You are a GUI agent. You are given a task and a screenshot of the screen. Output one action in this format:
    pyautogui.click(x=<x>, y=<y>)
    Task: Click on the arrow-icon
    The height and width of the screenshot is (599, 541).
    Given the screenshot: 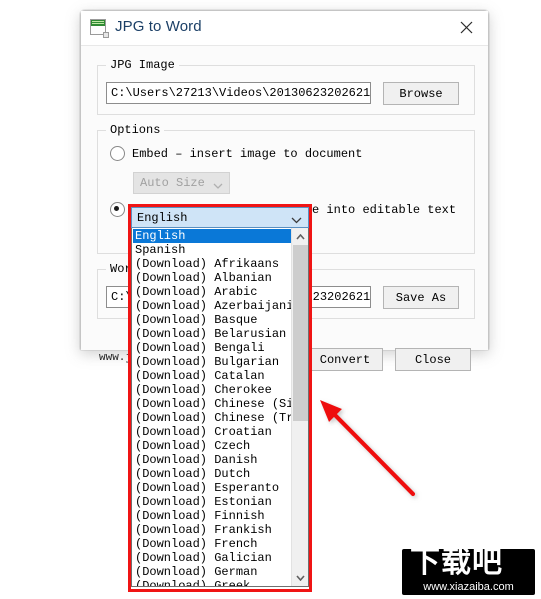 What is the action you would take?
    pyautogui.click(x=368, y=448)
    